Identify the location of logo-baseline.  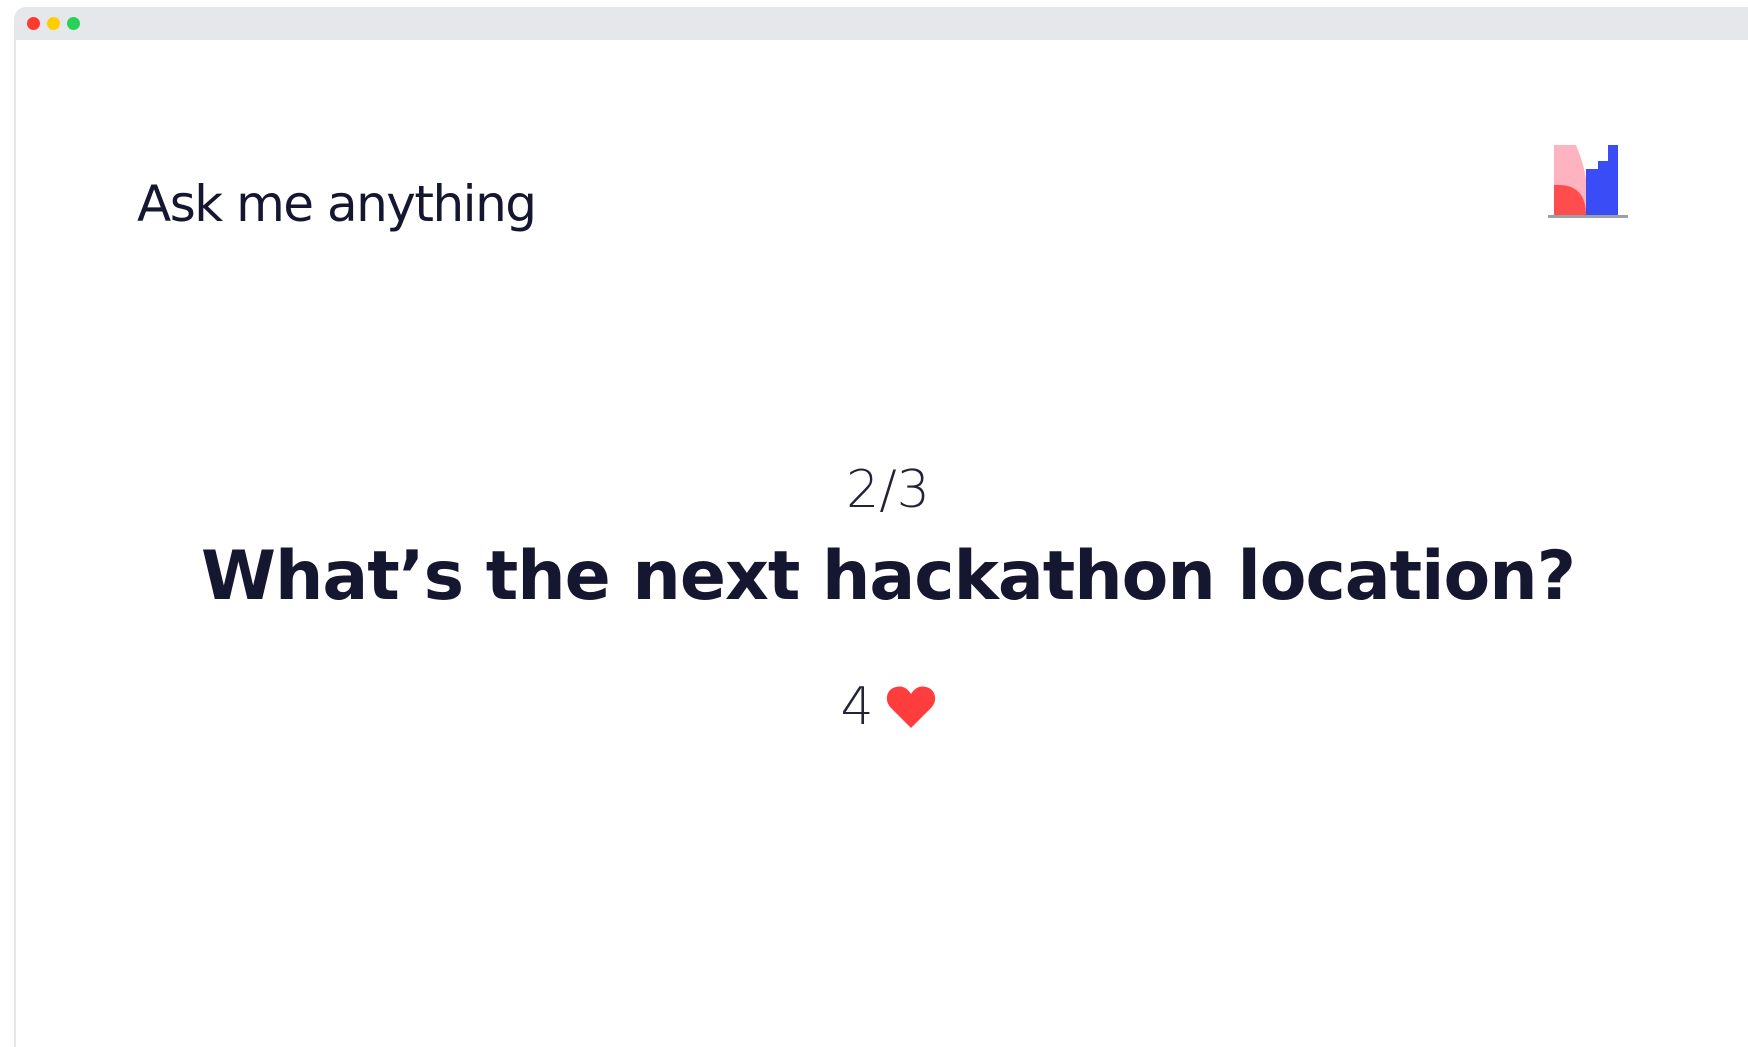
(1588, 216).